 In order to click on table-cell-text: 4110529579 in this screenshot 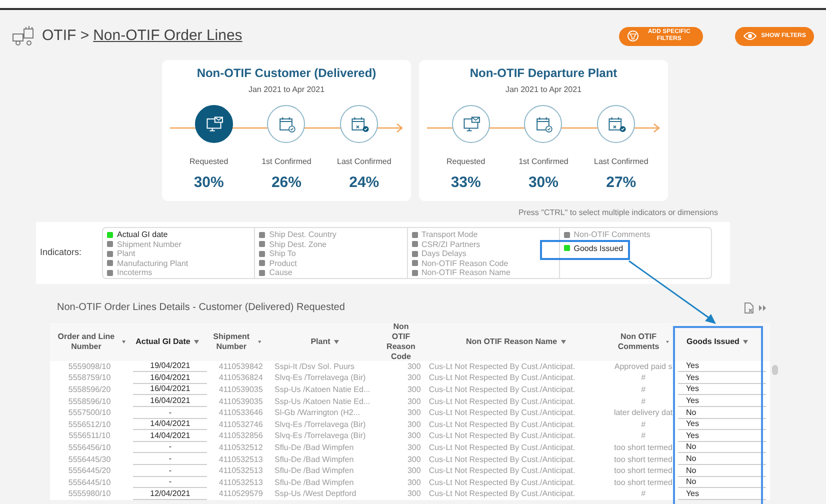, I will do `click(241, 494)`.